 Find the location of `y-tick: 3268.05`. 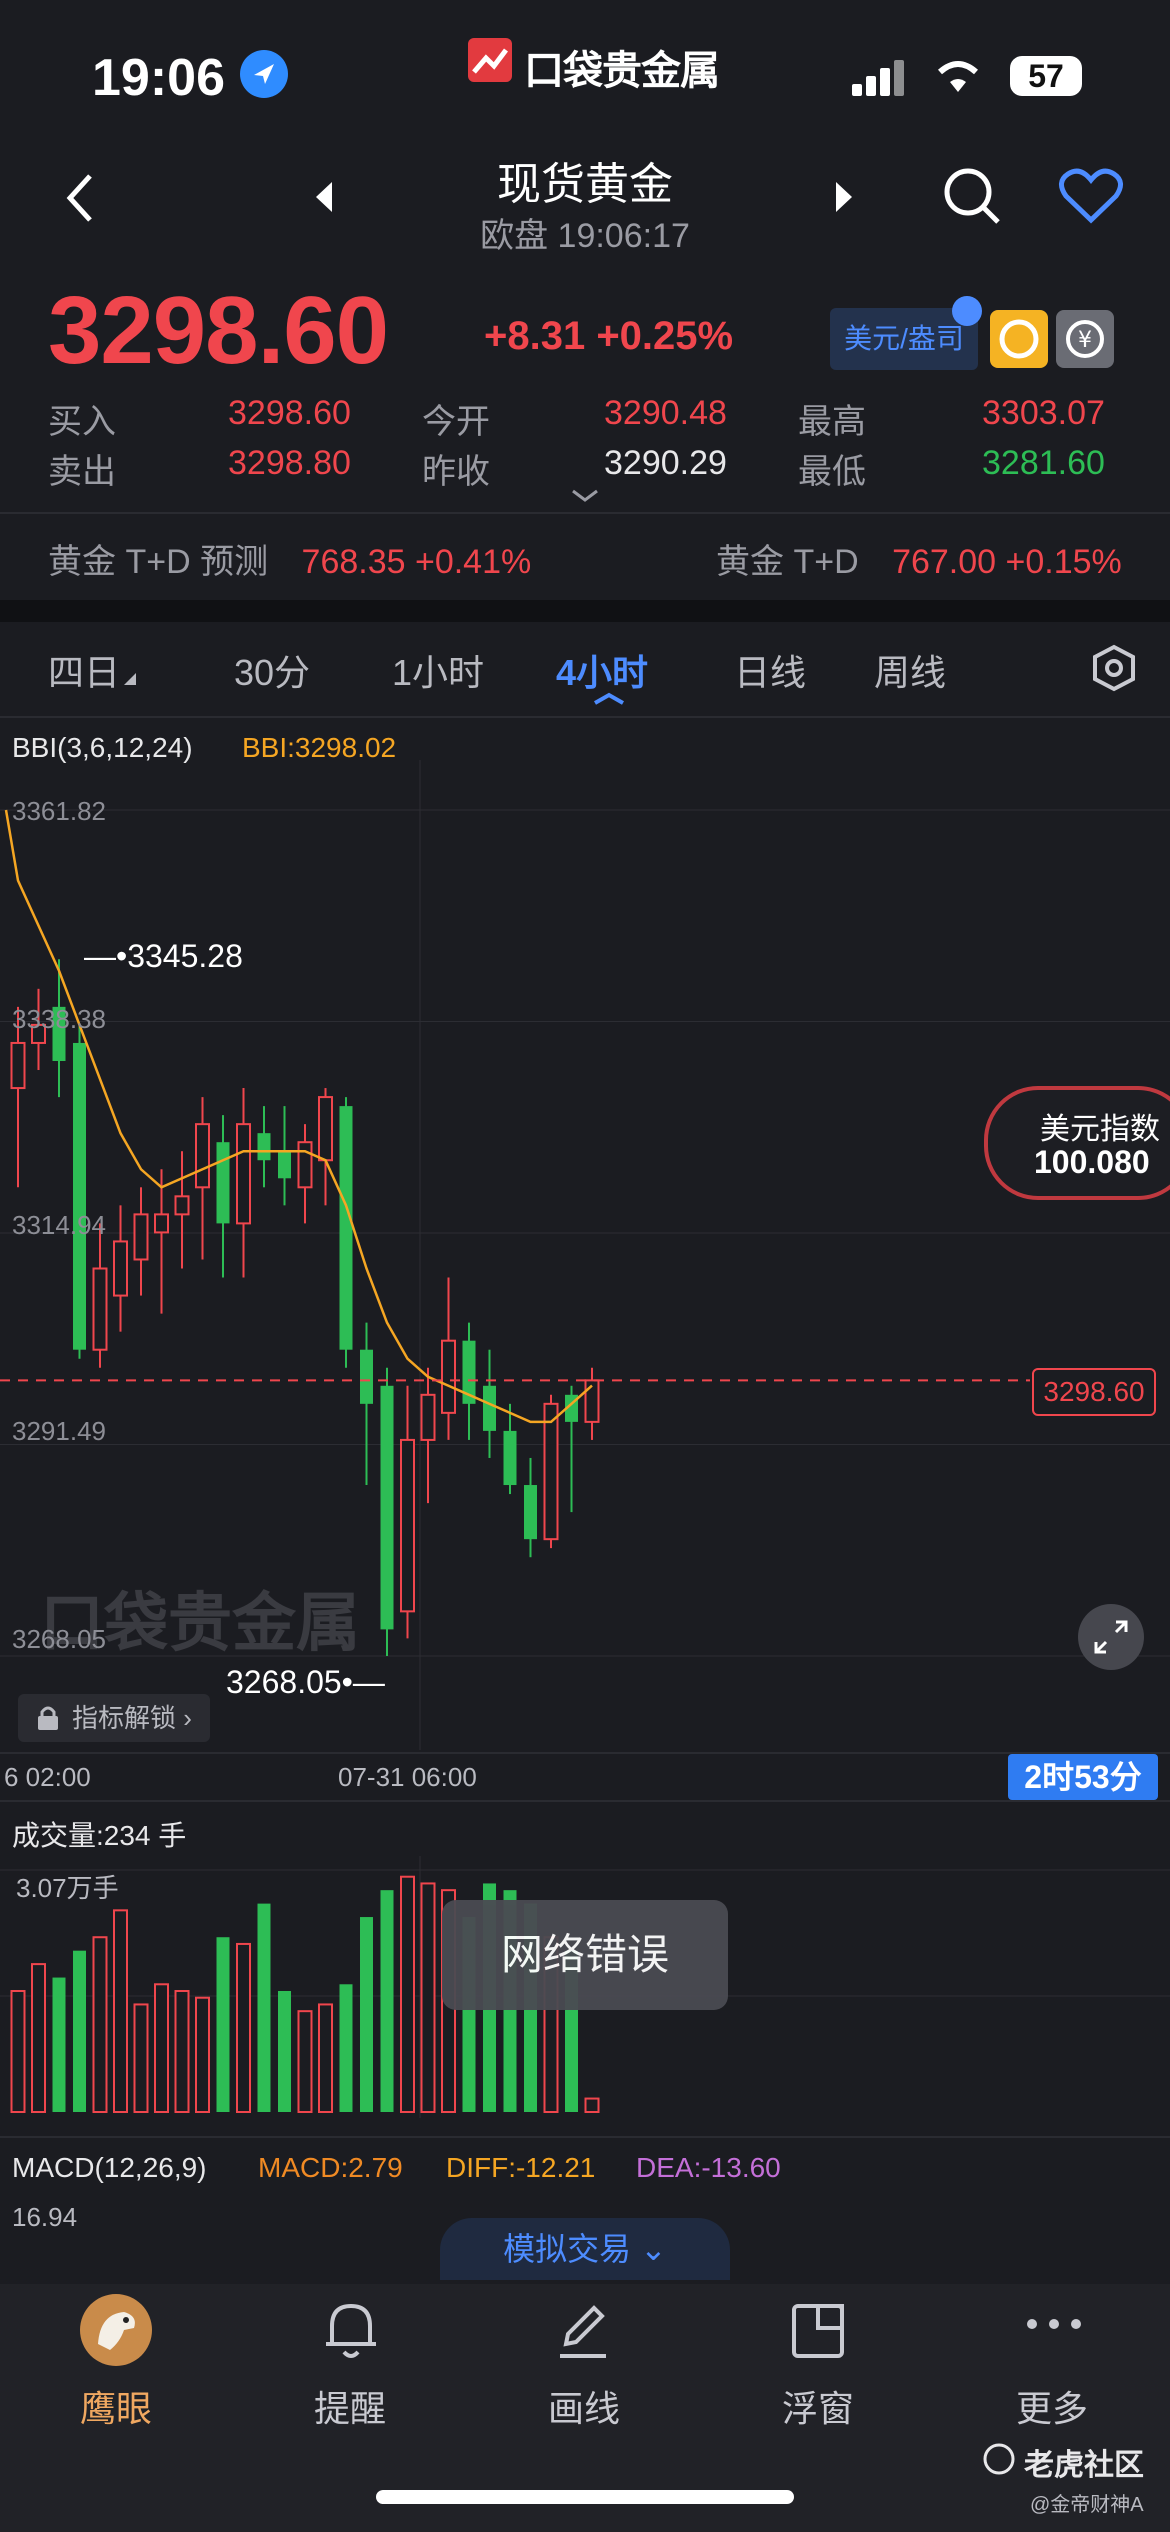

y-tick: 3268.05 is located at coordinates (59, 1639).